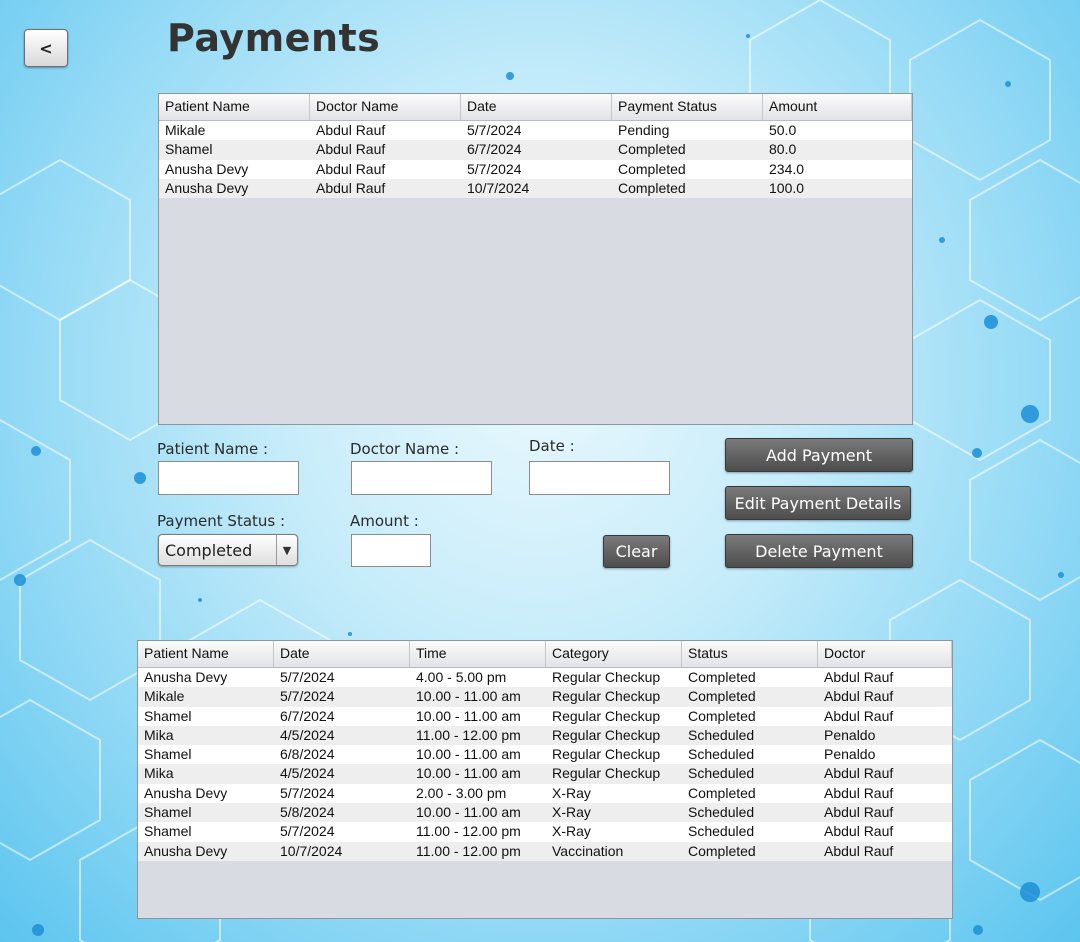 The width and height of the screenshot is (1080, 942). I want to click on back-button: <, so click(46, 48).